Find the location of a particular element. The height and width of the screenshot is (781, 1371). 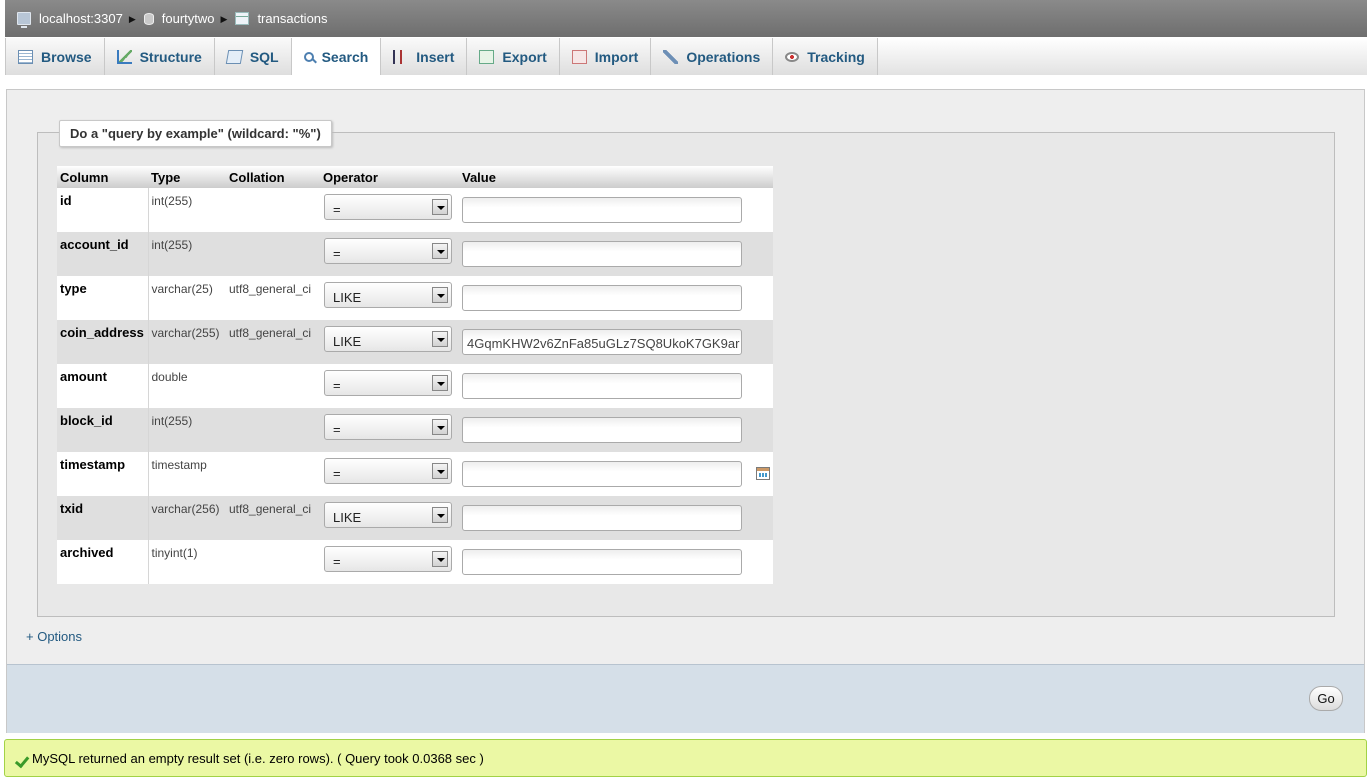

structure-icon is located at coordinates (124, 56).